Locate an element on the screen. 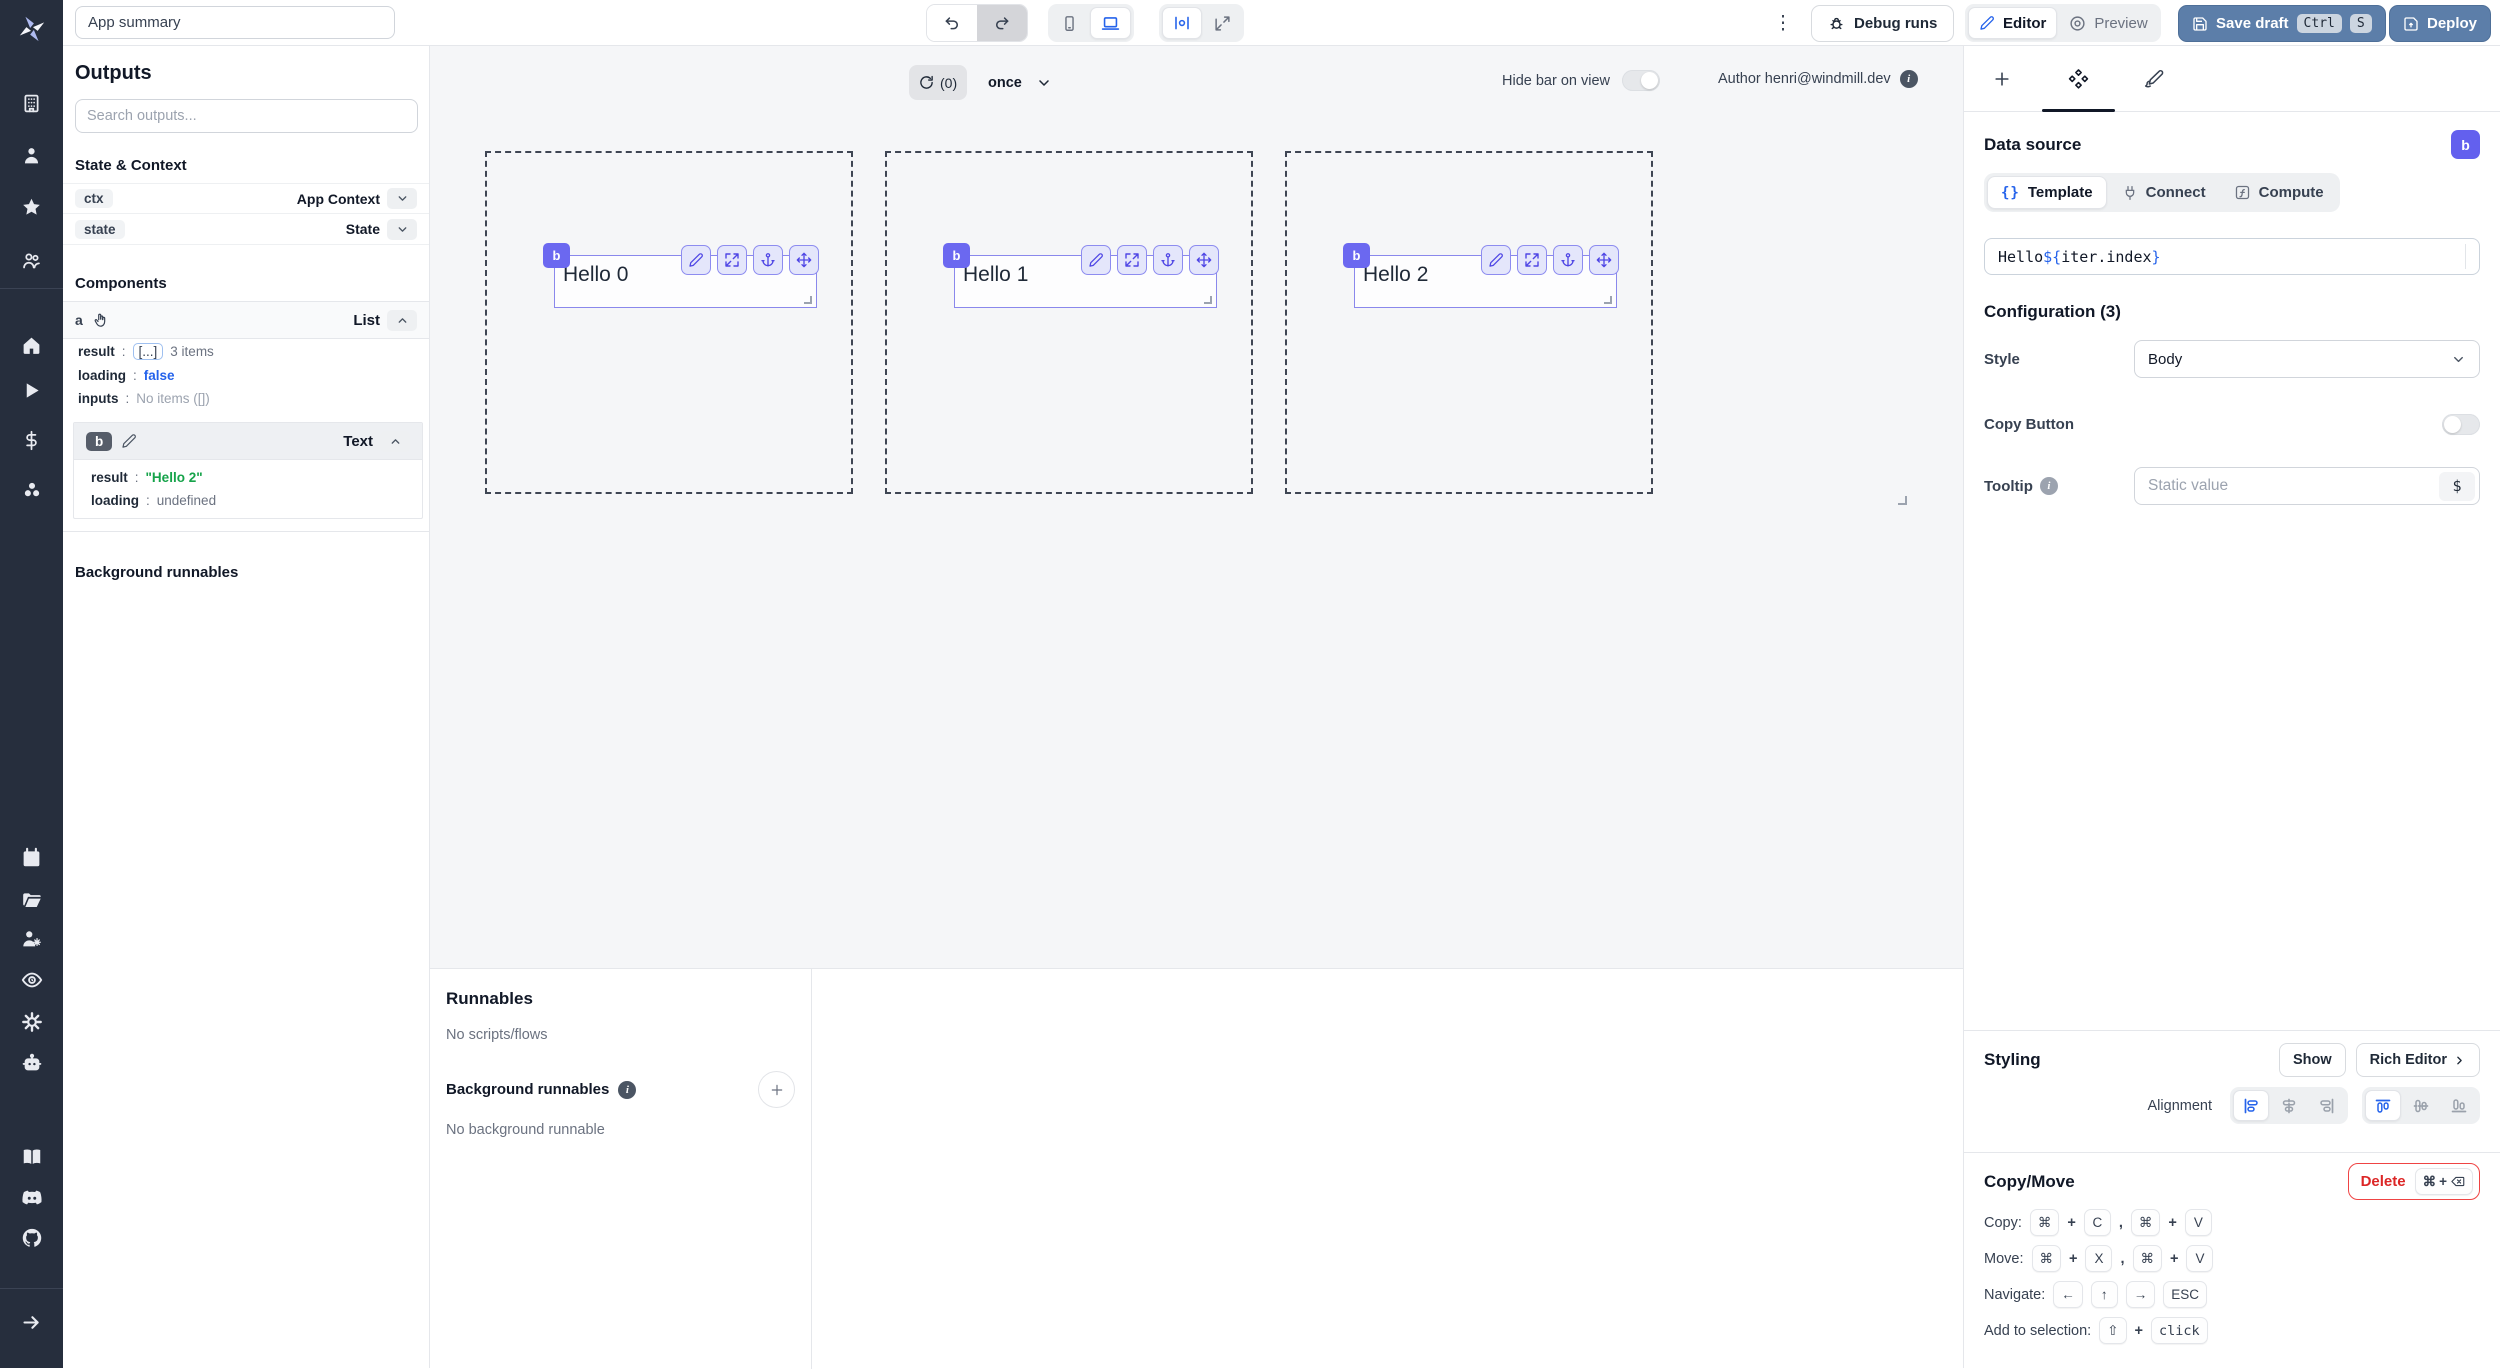 This screenshot has height=1369, width=2500. desktop-view-button is located at coordinates (1110, 23).